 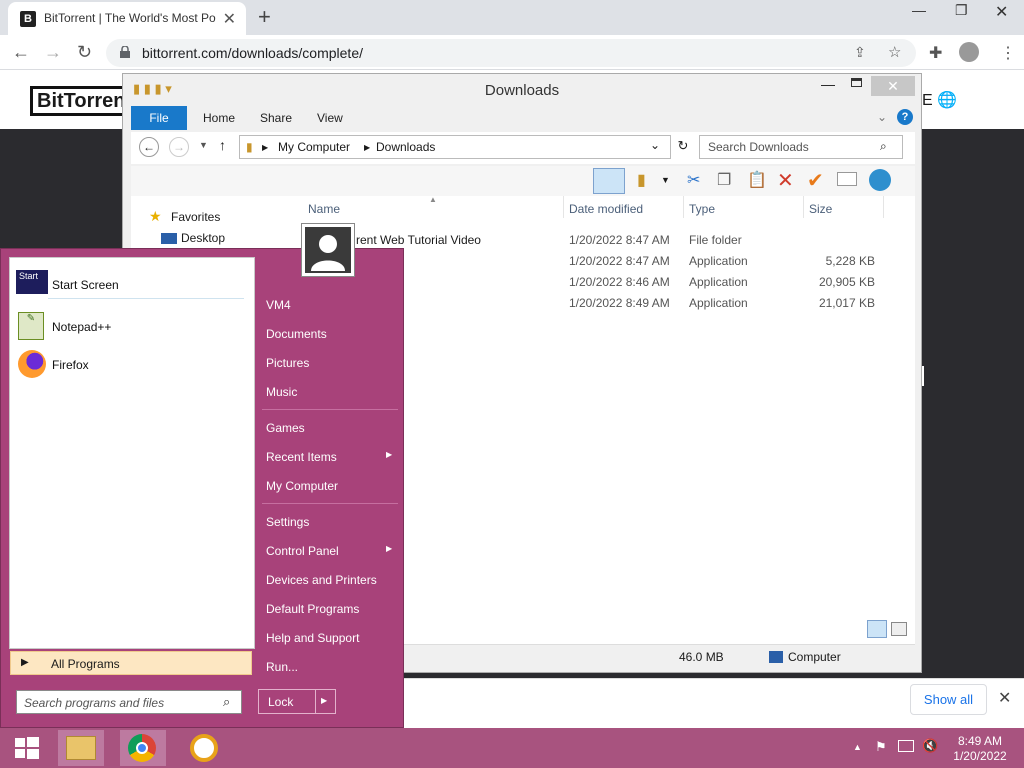 What do you see at coordinates (655, 145) in the screenshot?
I see `address-dropdown-icon: ⌄` at bounding box center [655, 145].